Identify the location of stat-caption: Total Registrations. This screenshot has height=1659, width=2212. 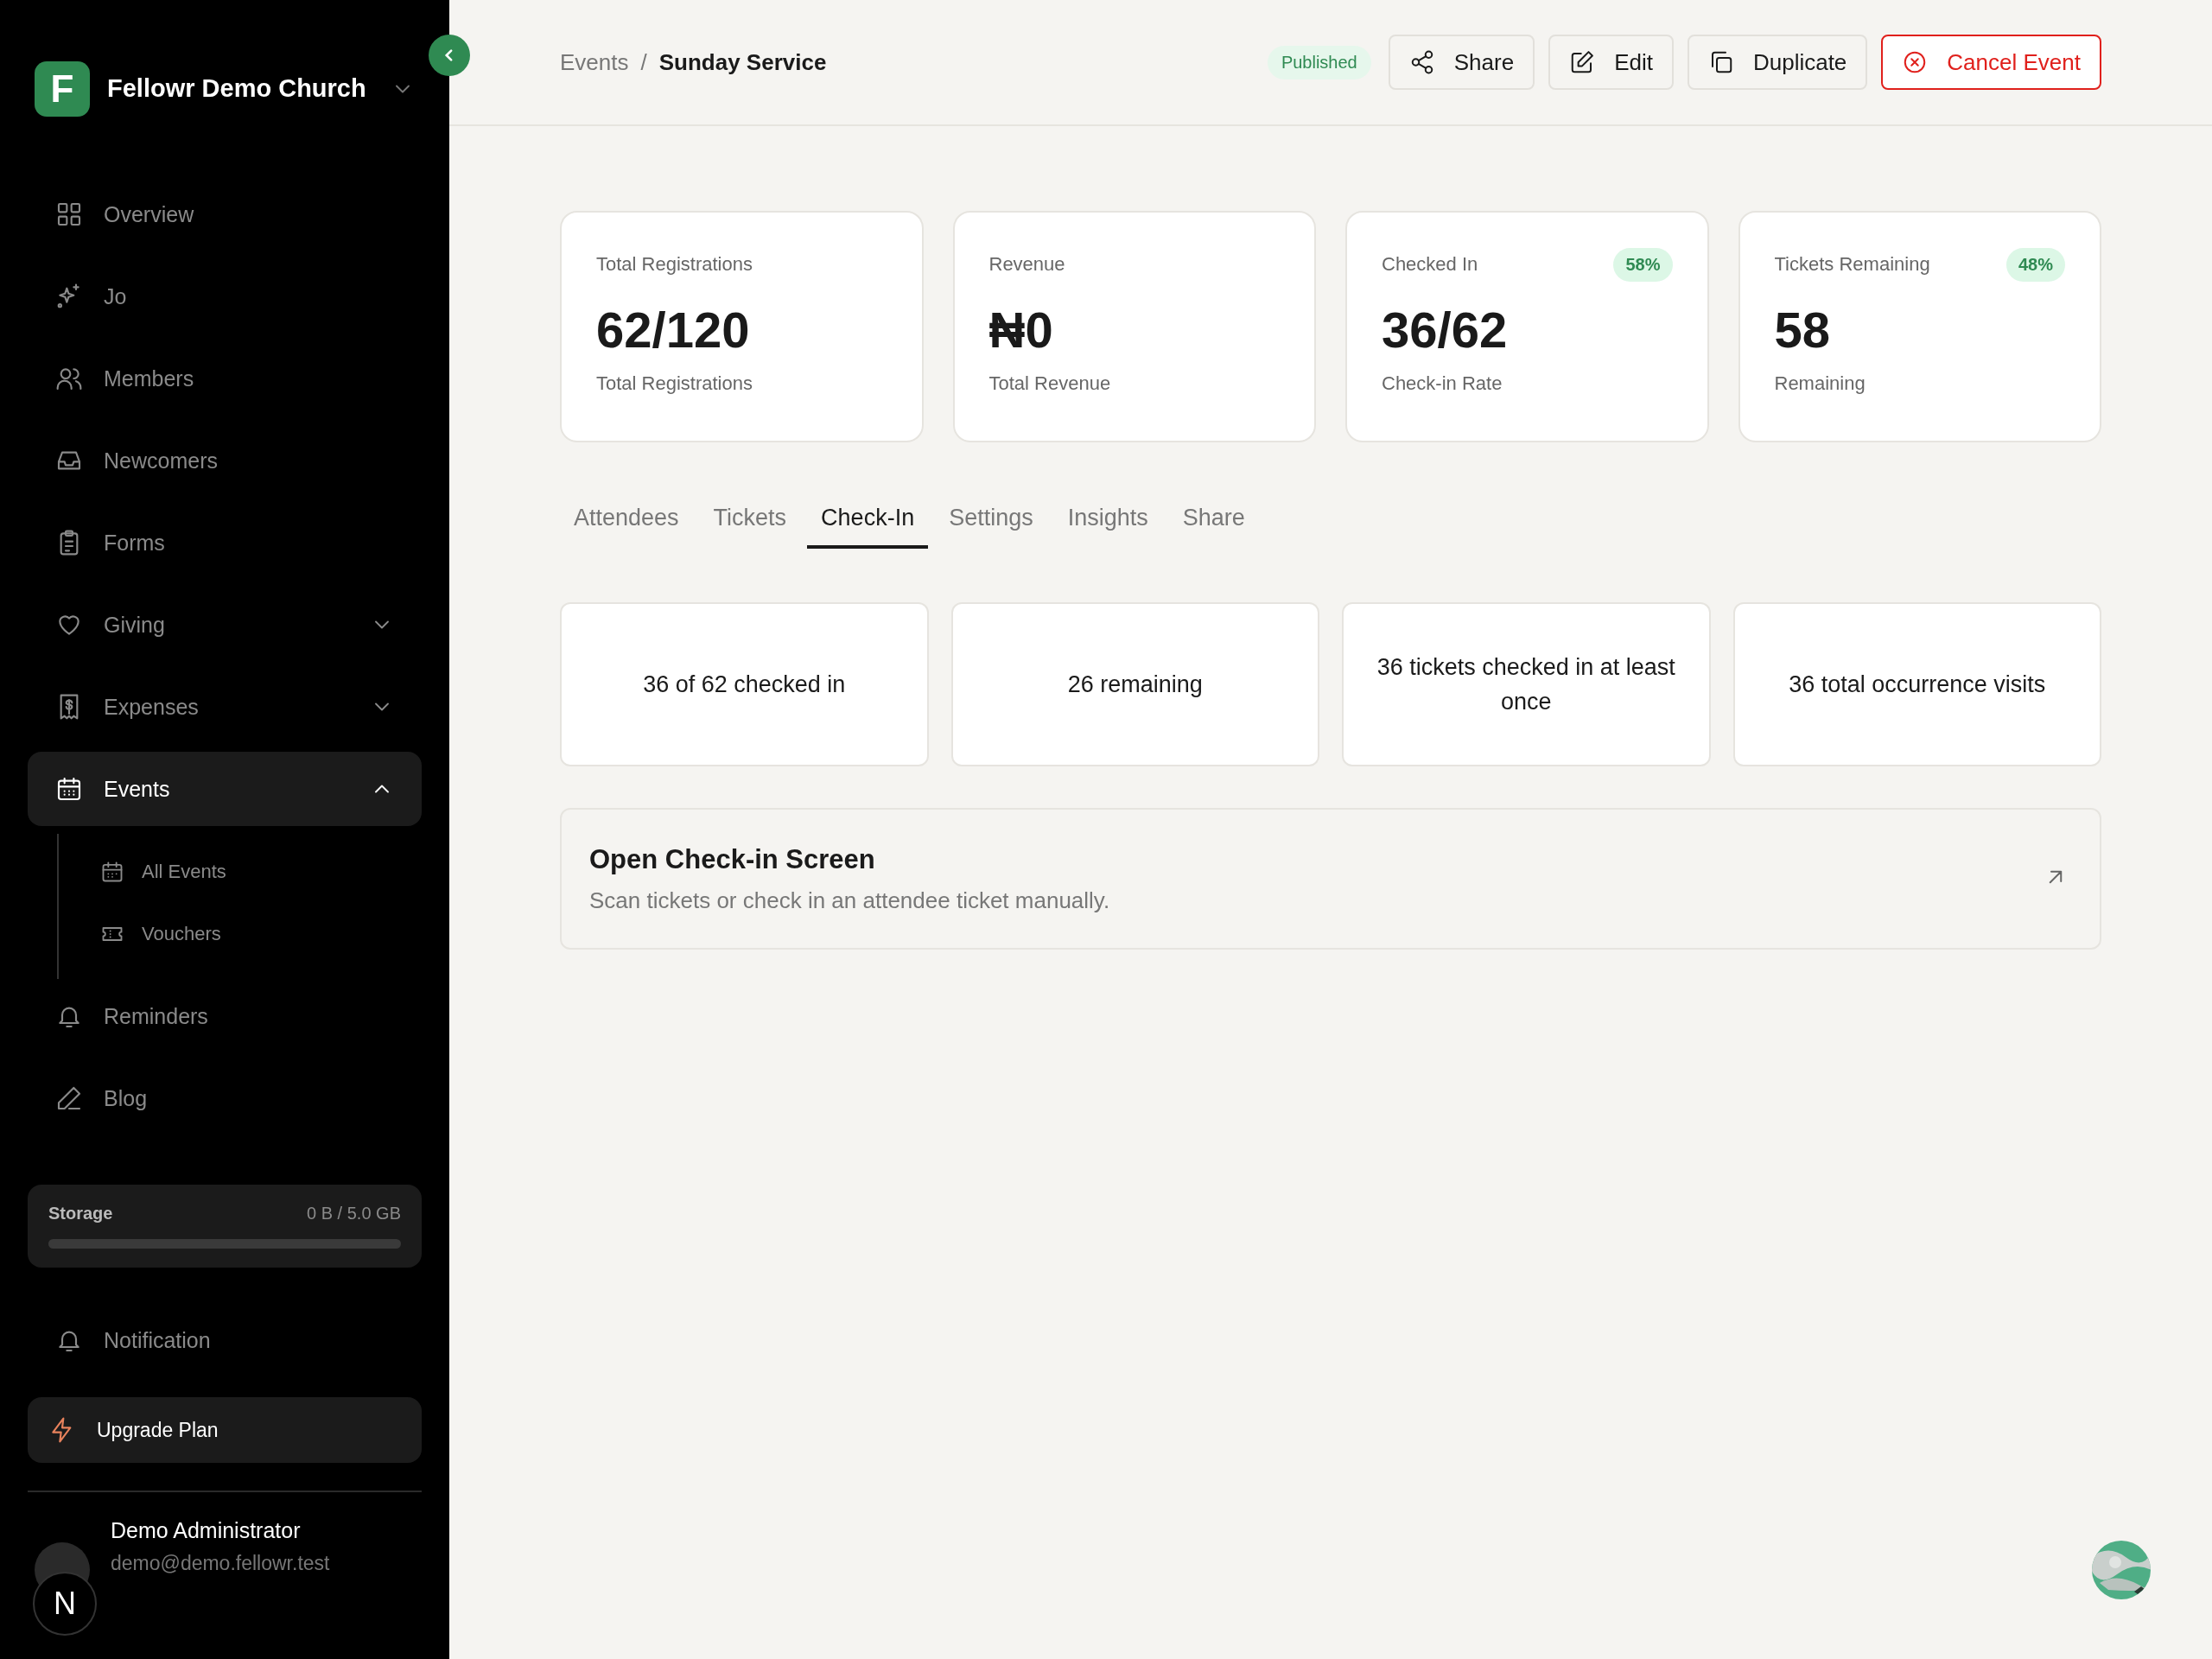
(674, 383).